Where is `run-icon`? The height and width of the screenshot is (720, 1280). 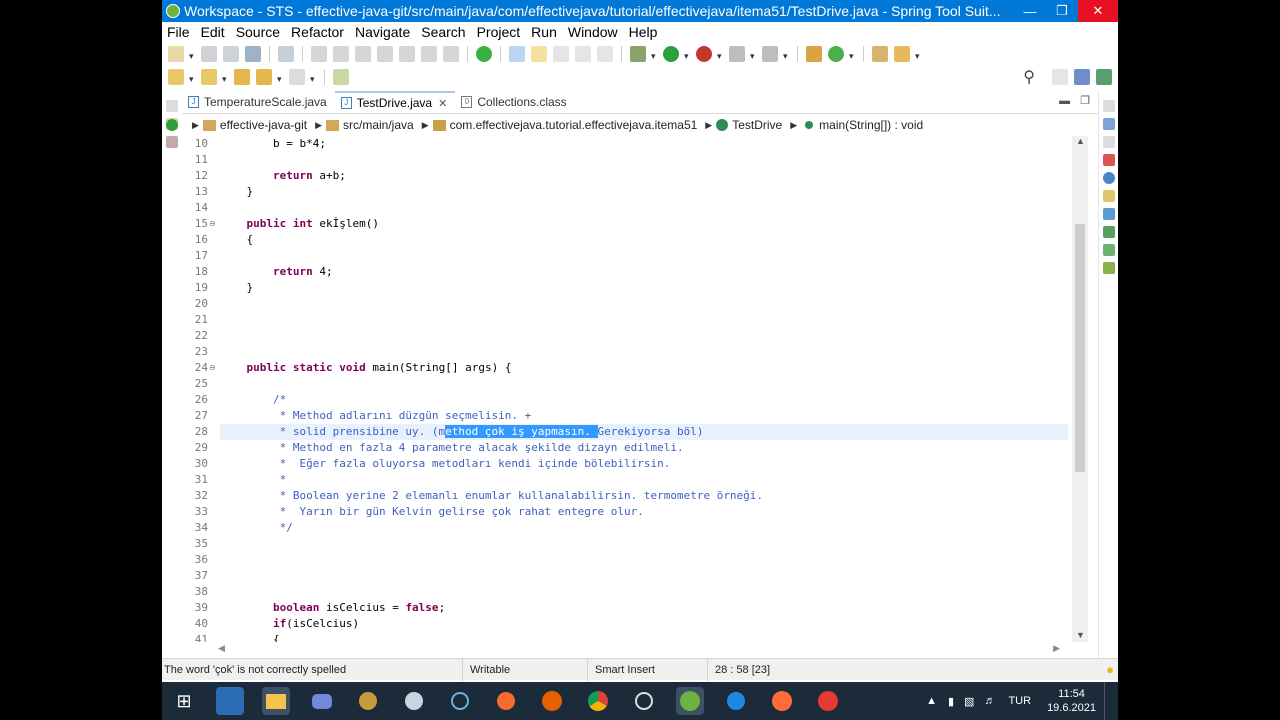 run-icon is located at coordinates (671, 53).